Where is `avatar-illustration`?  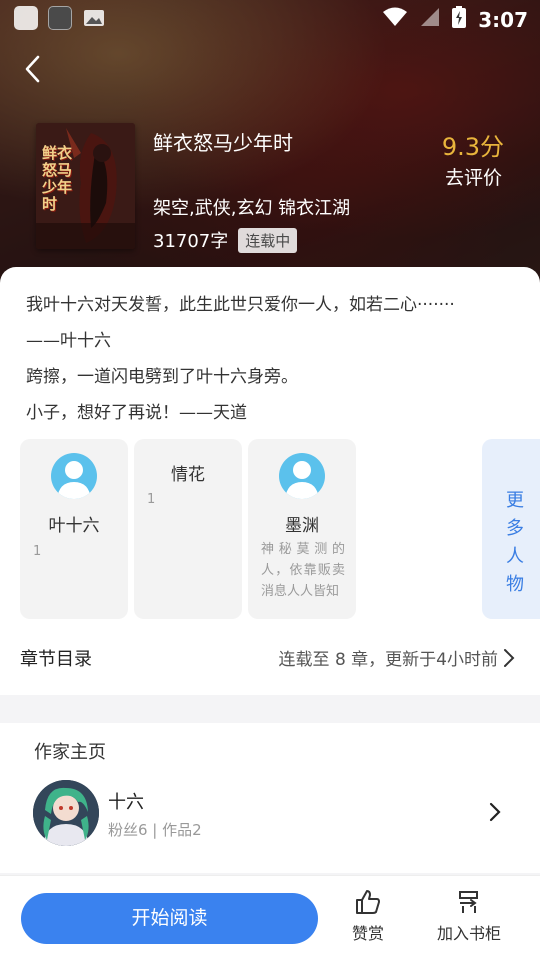
avatar-illustration is located at coordinates (66, 813).